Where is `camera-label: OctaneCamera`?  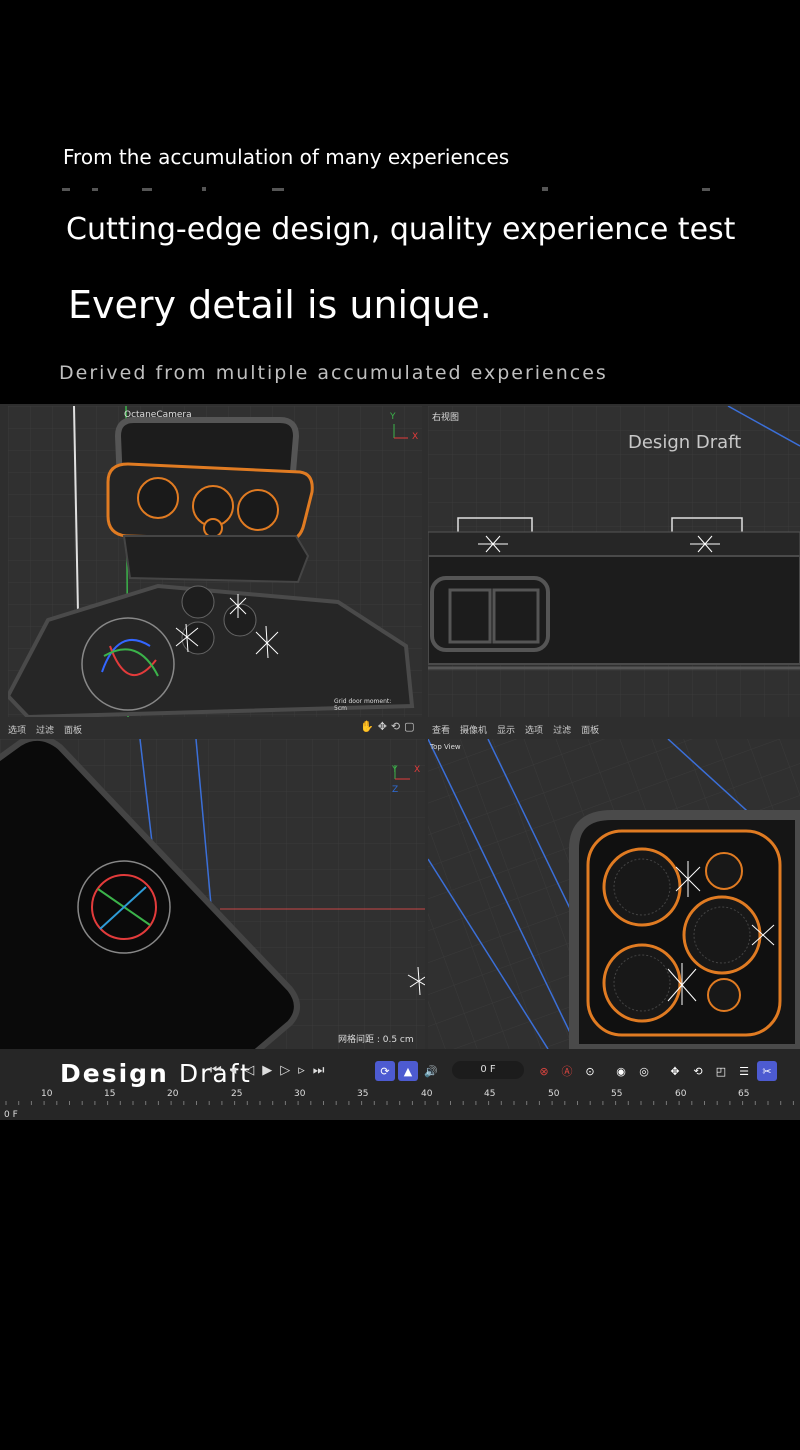 camera-label: OctaneCamera is located at coordinates (158, 415).